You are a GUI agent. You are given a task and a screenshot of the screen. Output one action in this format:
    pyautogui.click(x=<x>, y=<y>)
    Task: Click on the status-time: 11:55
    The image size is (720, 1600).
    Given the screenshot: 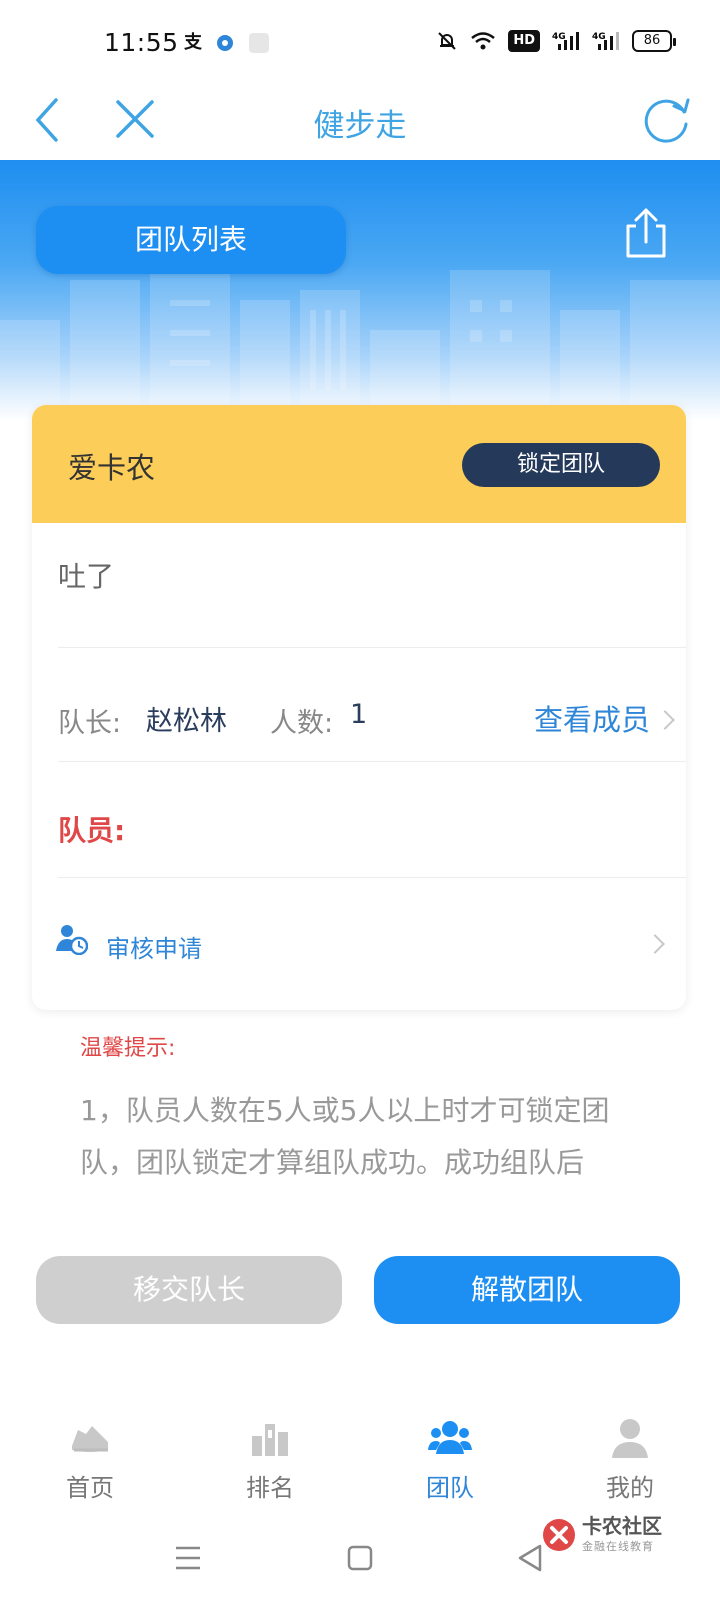 What is the action you would take?
    pyautogui.click(x=141, y=42)
    